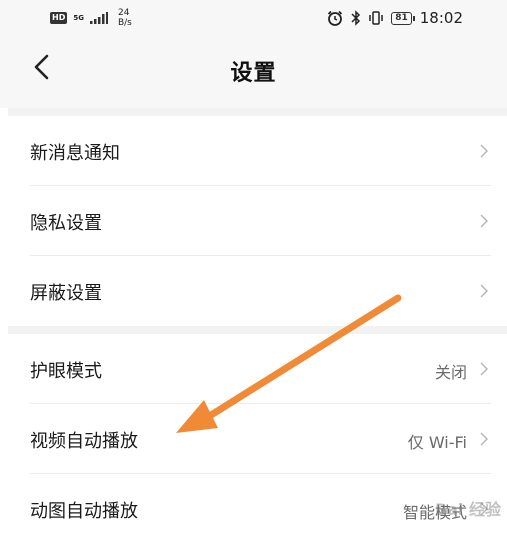 This screenshot has width=507, height=534. Describe the element at coordinates (59, 18) in the screenshot. I see `hd-badge: HD` at that location.